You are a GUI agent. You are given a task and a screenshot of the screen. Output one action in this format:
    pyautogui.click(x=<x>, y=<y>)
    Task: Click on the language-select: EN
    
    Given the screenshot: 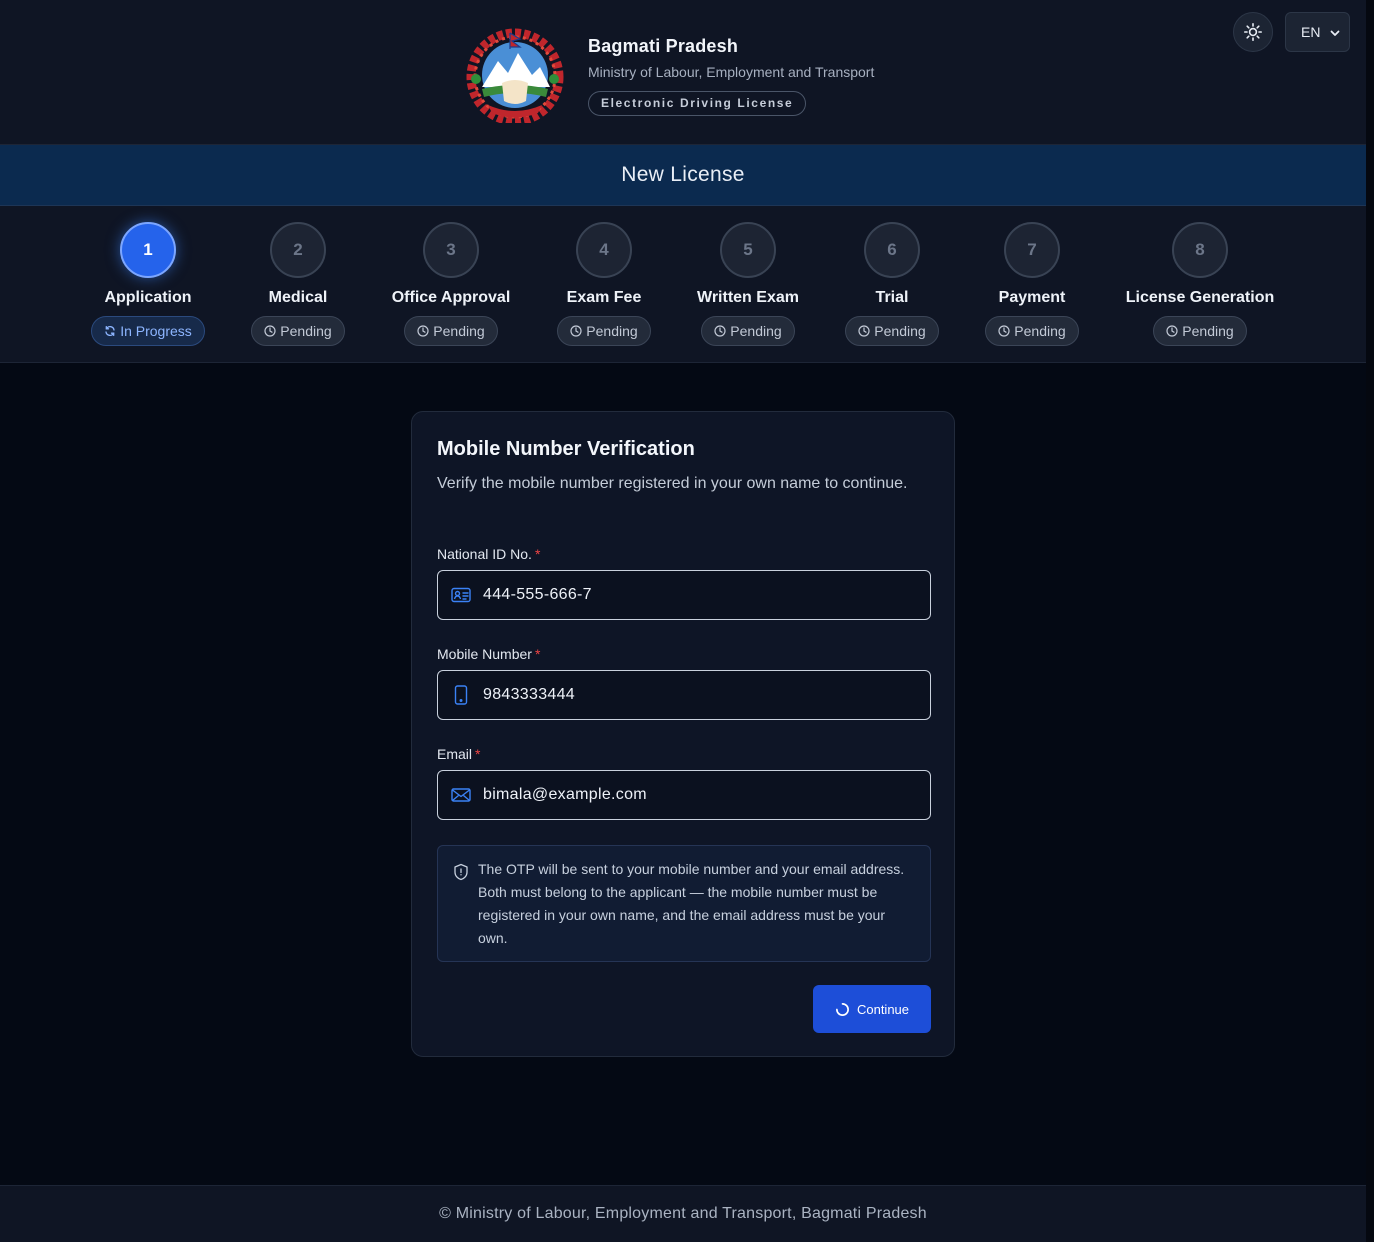 What is the action you would take?
    pyautogui.click(x=1317, y=32)
    